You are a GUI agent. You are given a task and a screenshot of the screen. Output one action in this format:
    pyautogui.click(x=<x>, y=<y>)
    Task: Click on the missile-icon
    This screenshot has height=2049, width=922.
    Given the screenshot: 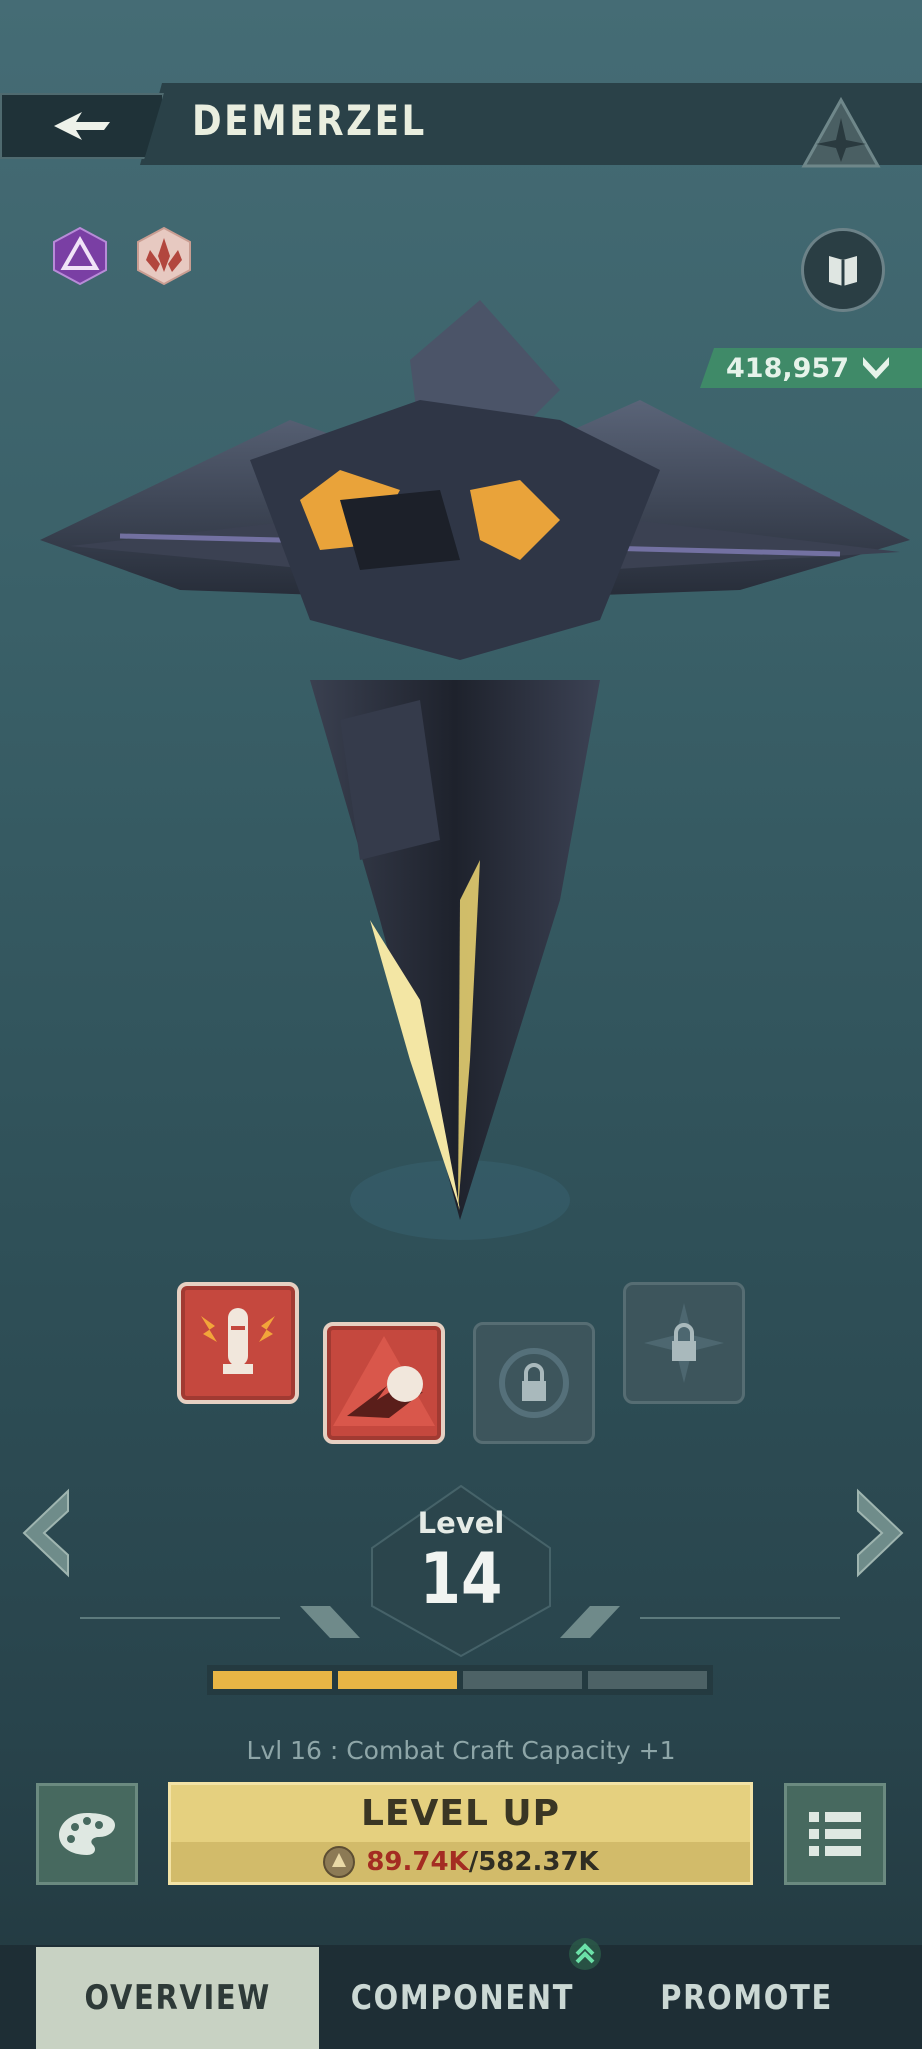 What is the action you would take?
    pyautogui.click(x=238, y=1341)
    